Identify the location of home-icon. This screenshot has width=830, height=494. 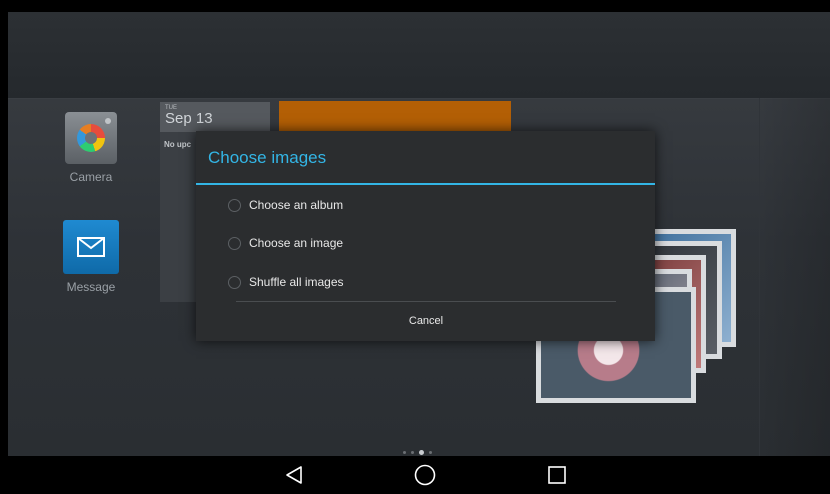
(425, 475).